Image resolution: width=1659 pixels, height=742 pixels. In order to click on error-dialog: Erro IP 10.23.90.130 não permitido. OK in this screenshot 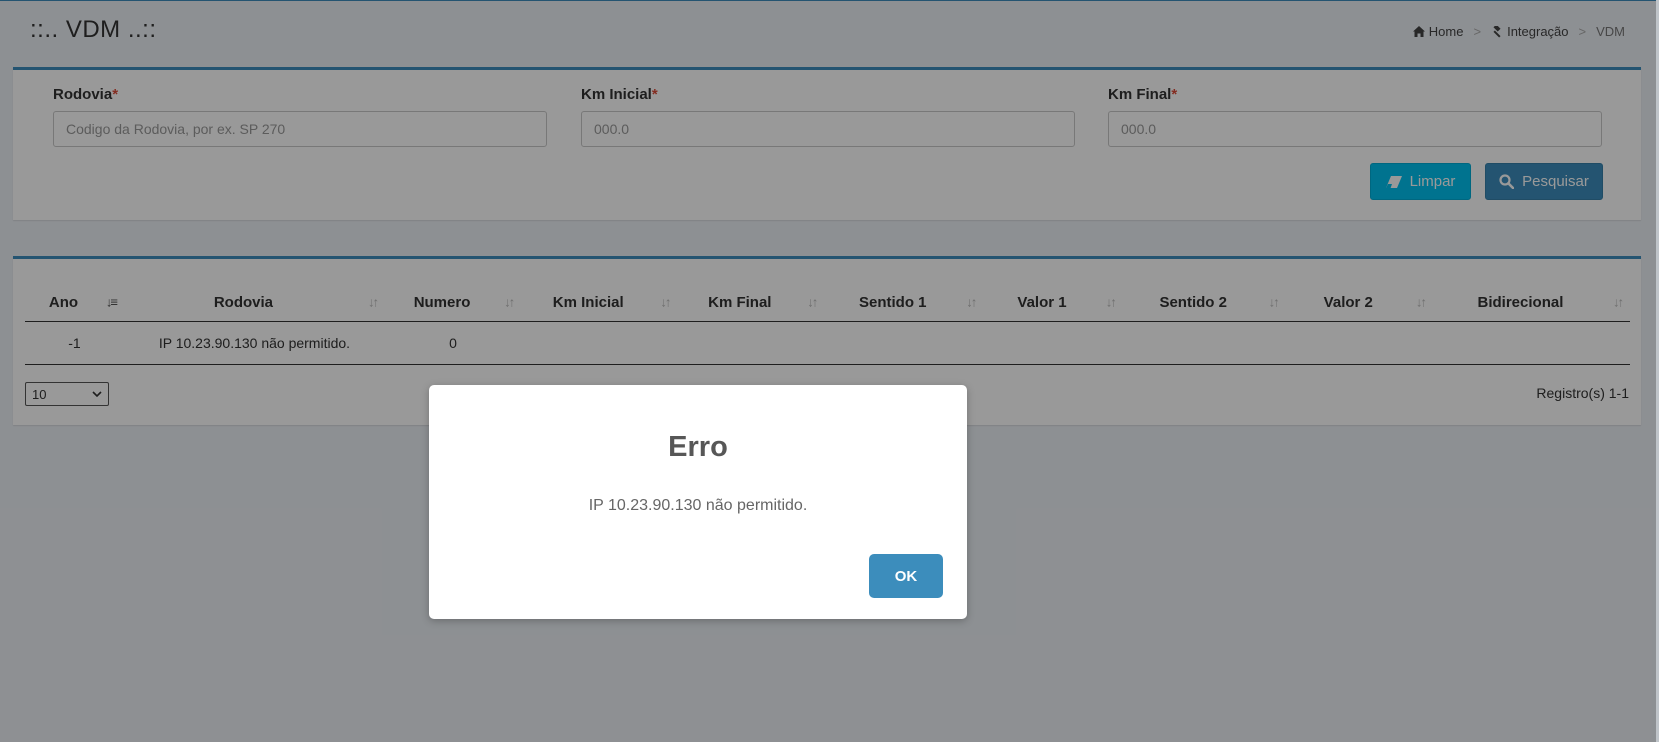, I will do `click(698, 502)`.